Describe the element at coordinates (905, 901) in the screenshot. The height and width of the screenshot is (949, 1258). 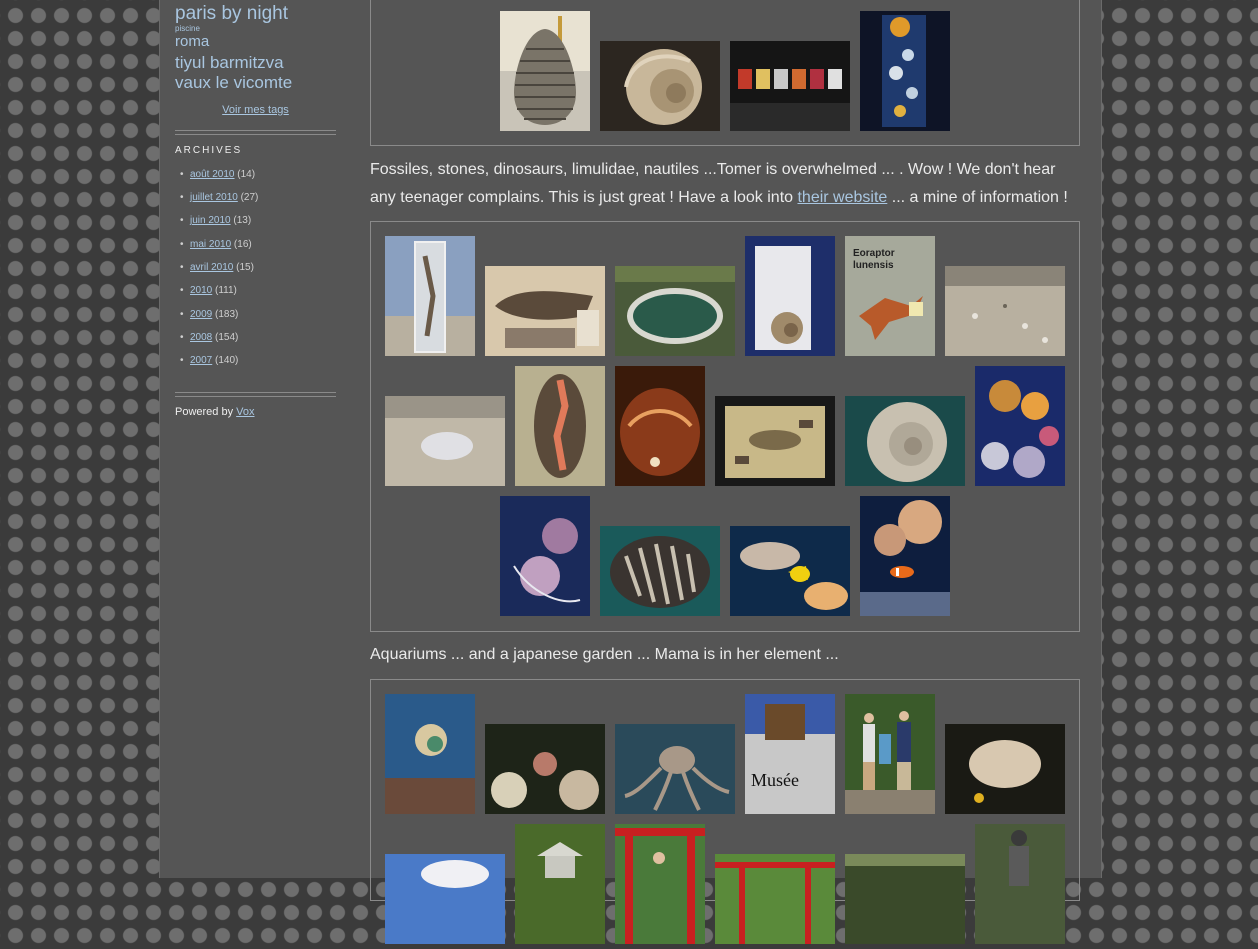
I see `photo-thumbnail-garden-path` at that location.